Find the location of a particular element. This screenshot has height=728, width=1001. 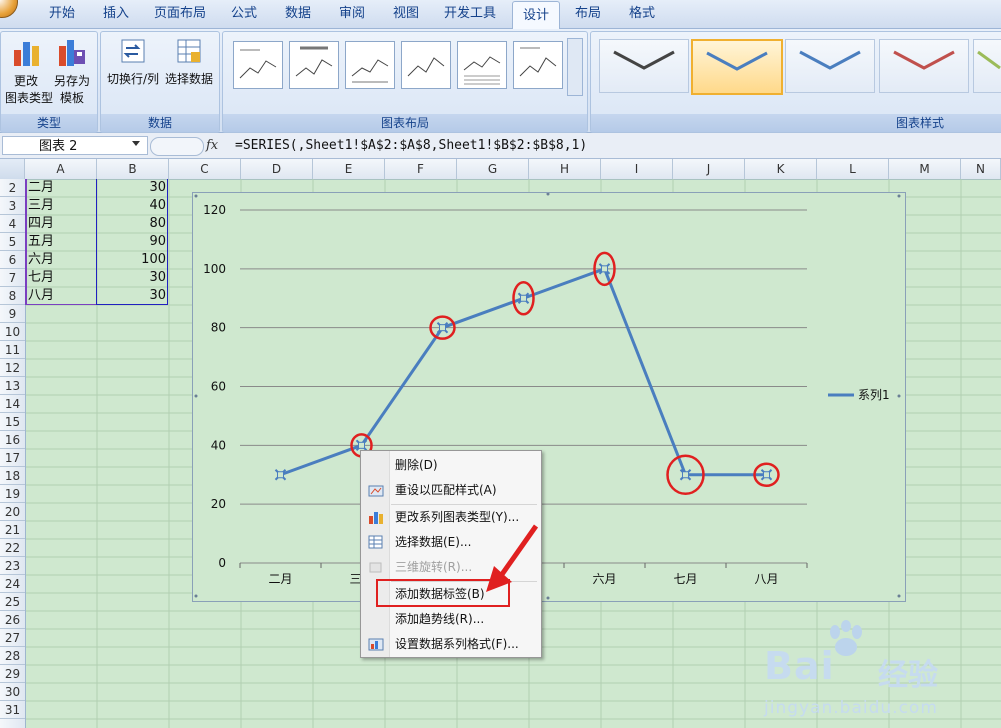

row-header: 31 is located at coordinates (12, 710).